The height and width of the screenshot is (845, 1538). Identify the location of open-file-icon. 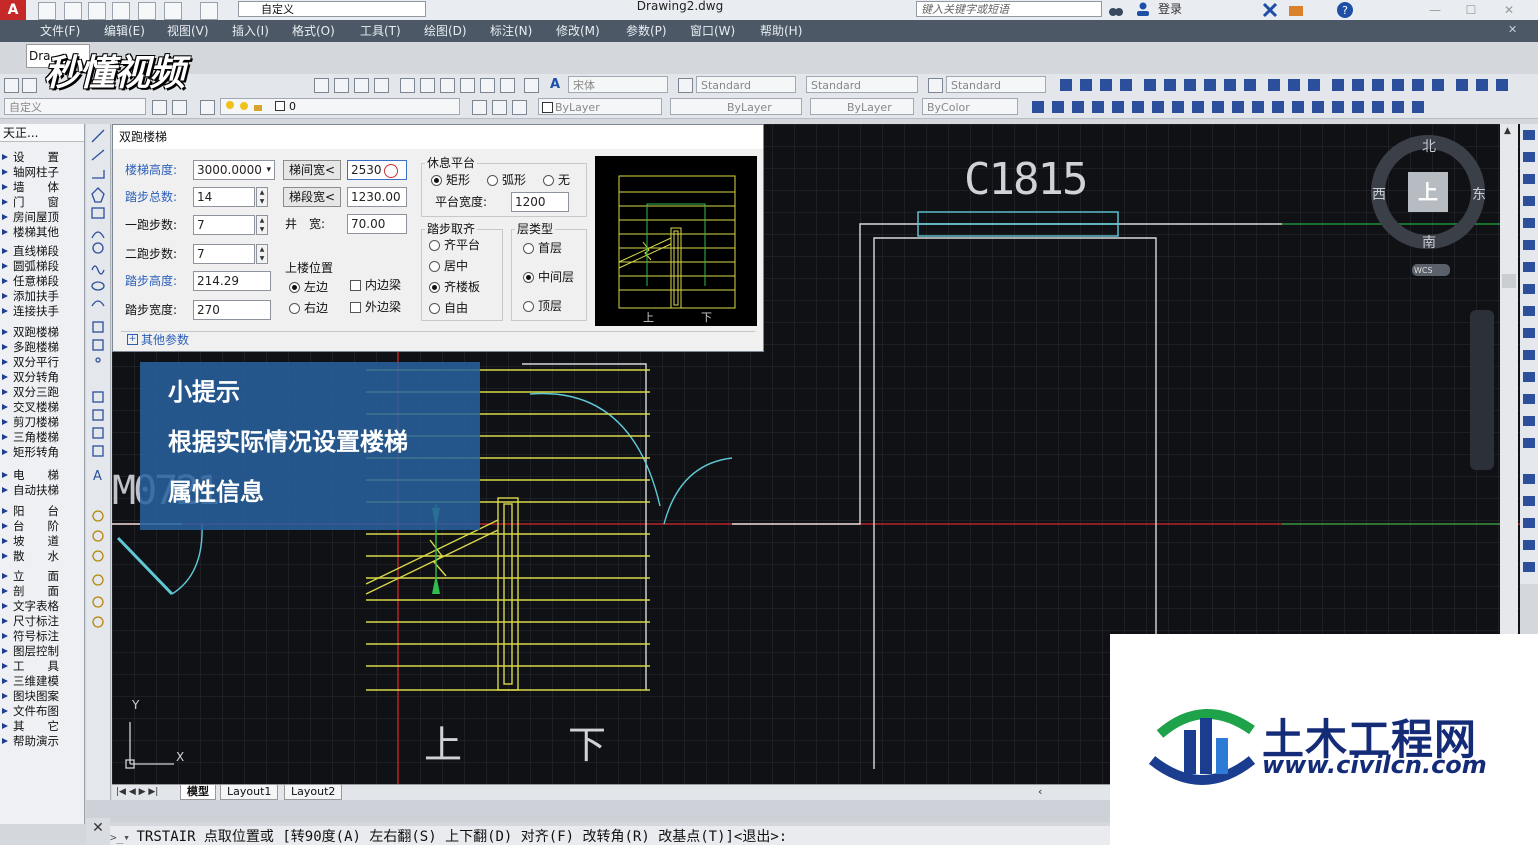
(73, 11).